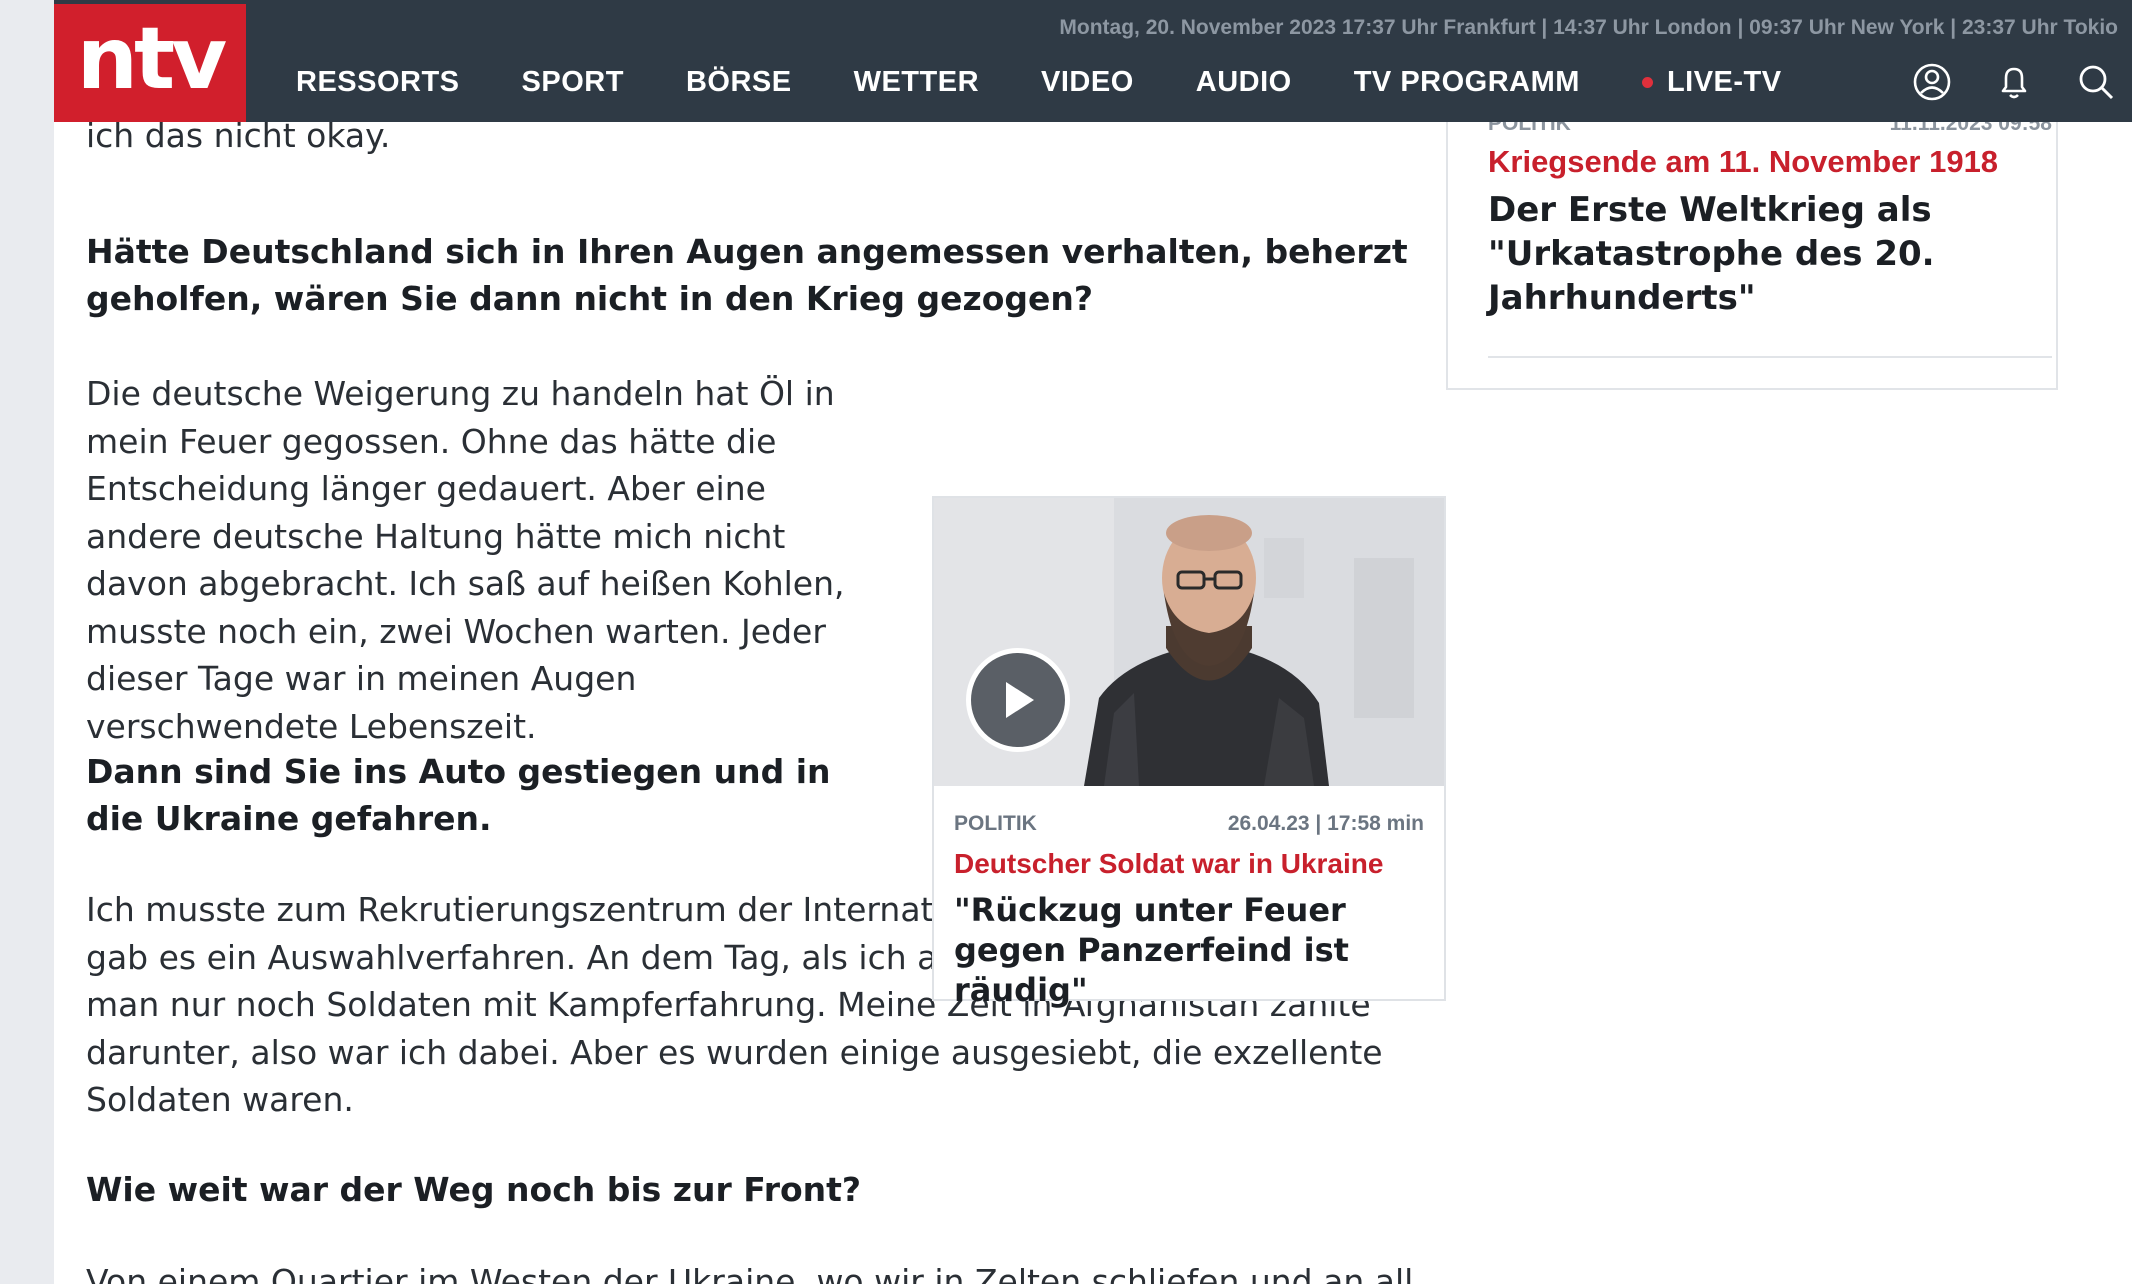 The height and width of the screenshot is (1284, 2132). I want to click on nav-item-ressorts: RESSORTS, so click(378, 82).